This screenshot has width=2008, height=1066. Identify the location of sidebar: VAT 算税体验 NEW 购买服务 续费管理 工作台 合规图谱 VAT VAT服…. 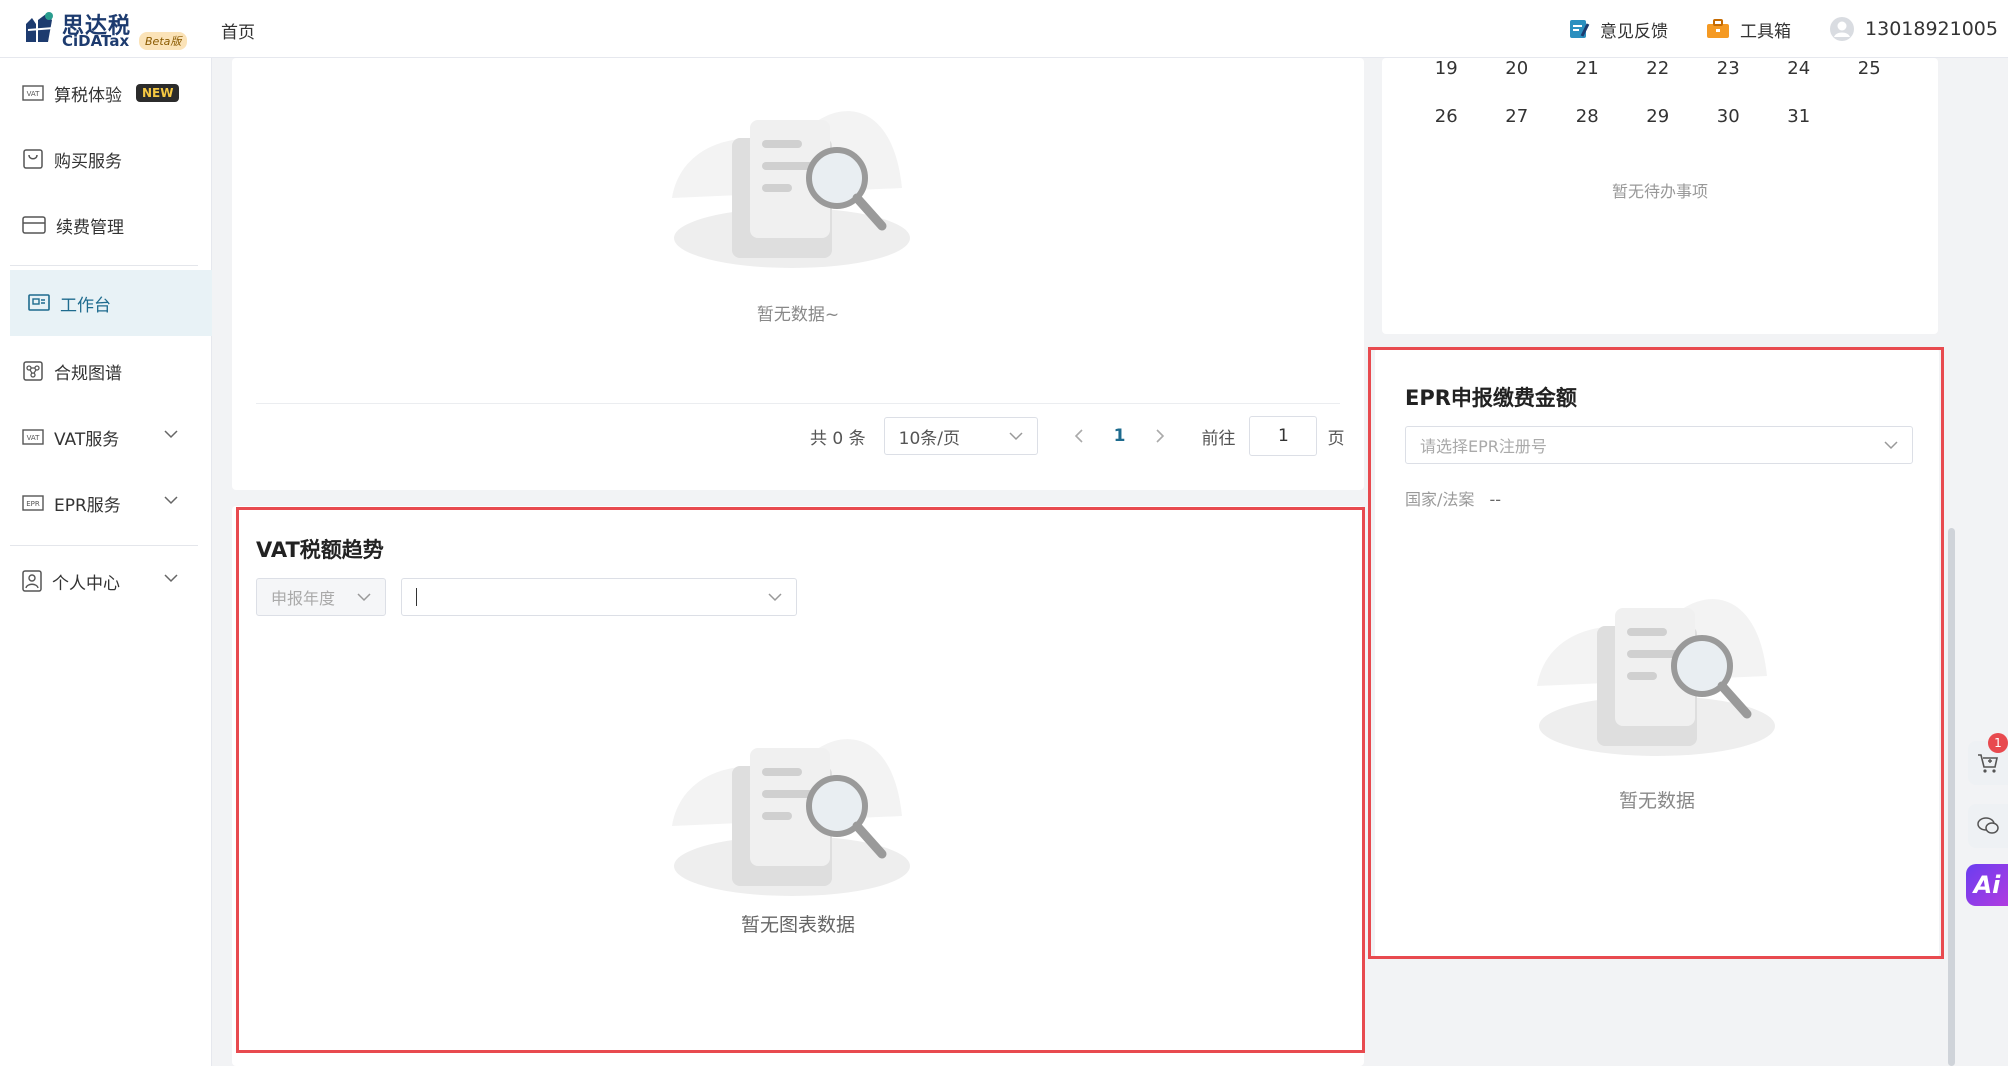
(106, 562).